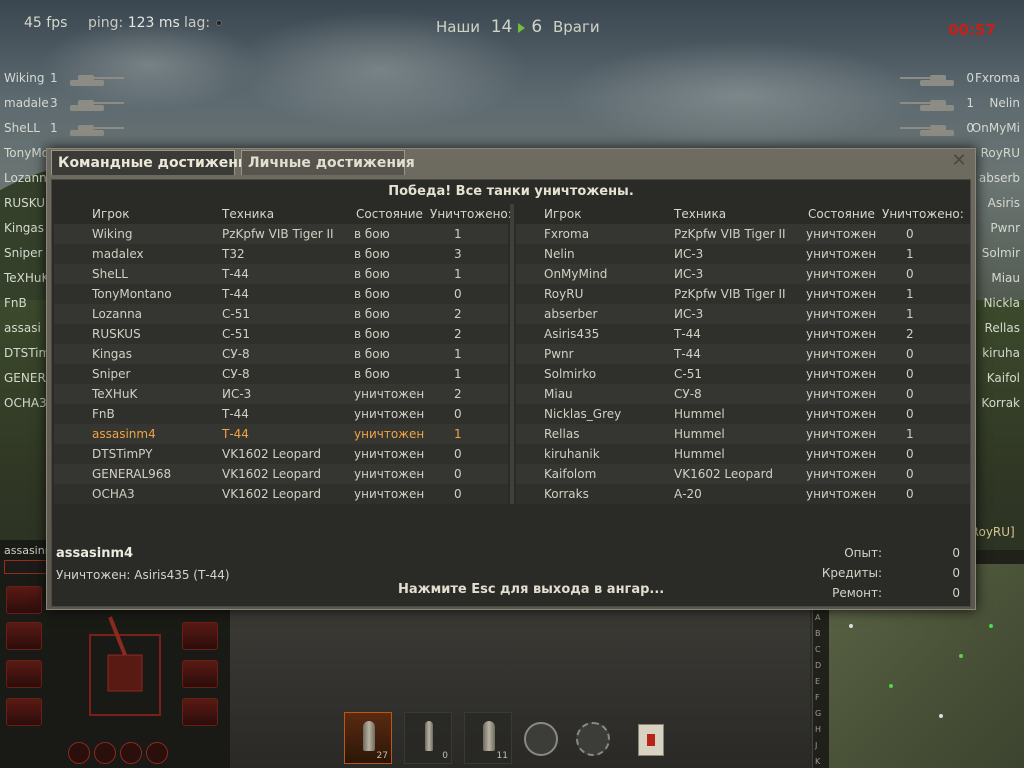  Describe the element at coordinates (501, 27) in the screenshot. I see `ally-score: 14` at that location.